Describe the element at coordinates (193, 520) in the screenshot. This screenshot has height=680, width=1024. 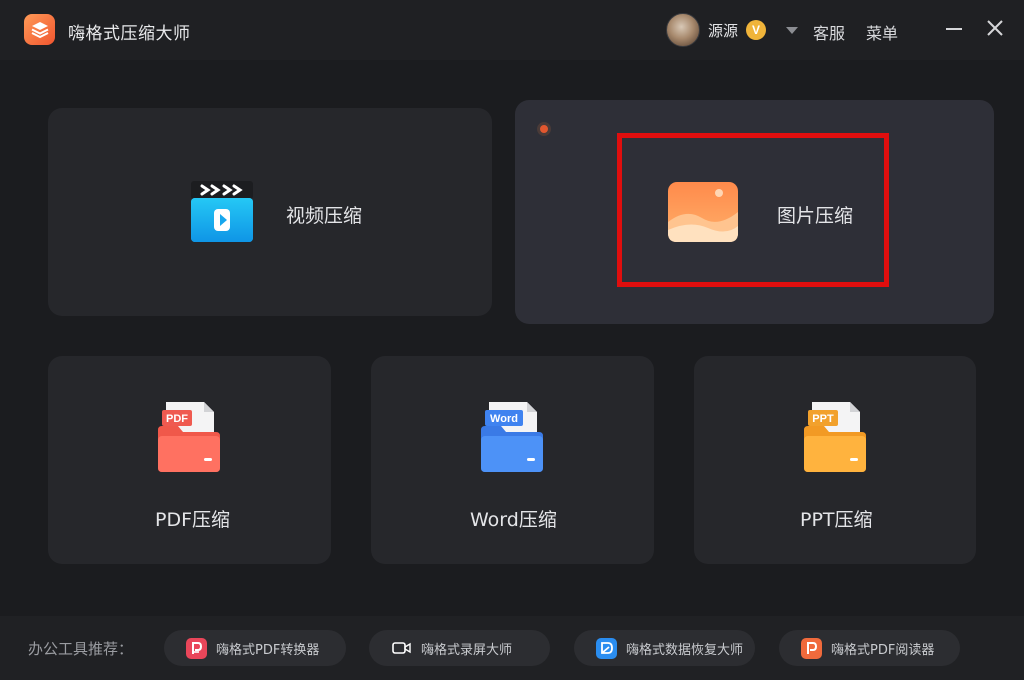
I see `pdf-compress-label: PDF压缩` at that location.